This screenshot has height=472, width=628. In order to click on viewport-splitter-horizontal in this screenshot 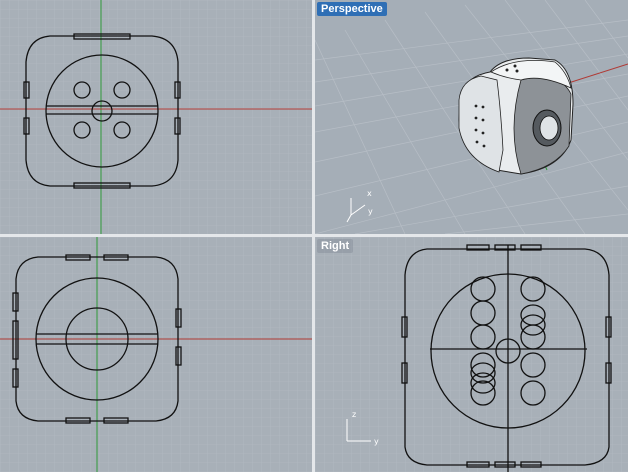, I will do `click(314, 235)`.